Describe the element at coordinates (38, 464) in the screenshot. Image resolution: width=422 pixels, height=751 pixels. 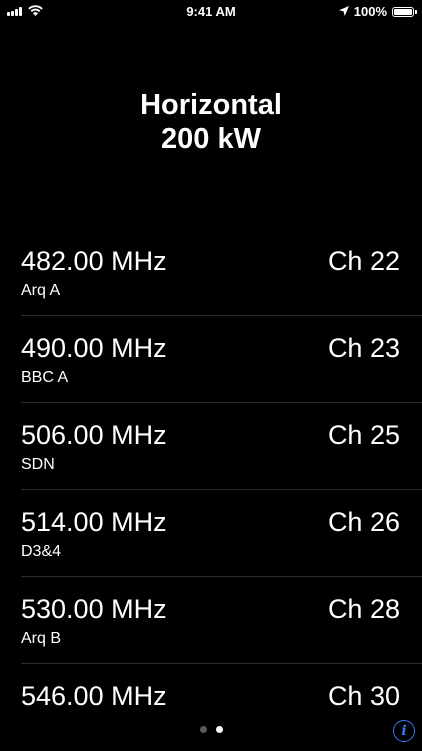
I see `channel-name: SDN` at that location.